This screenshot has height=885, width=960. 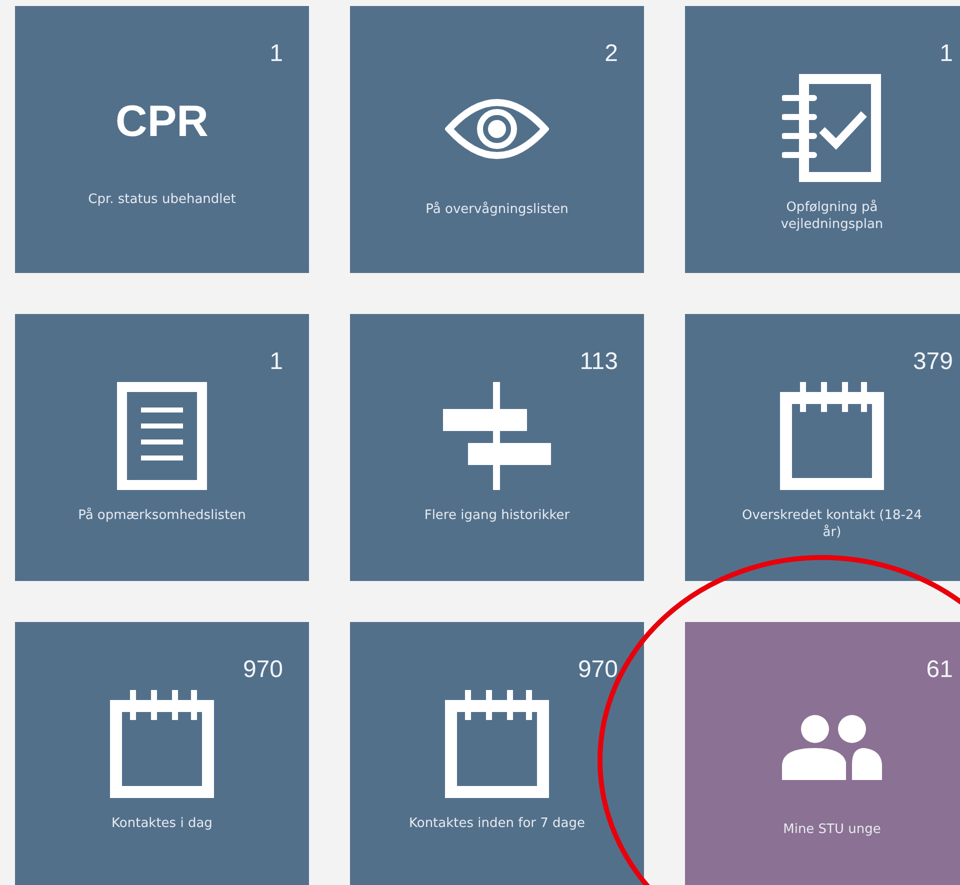 I want to click on dashboard-tile: 970 Kontaktes inden for 7 dage, so click(x=497, y=753).